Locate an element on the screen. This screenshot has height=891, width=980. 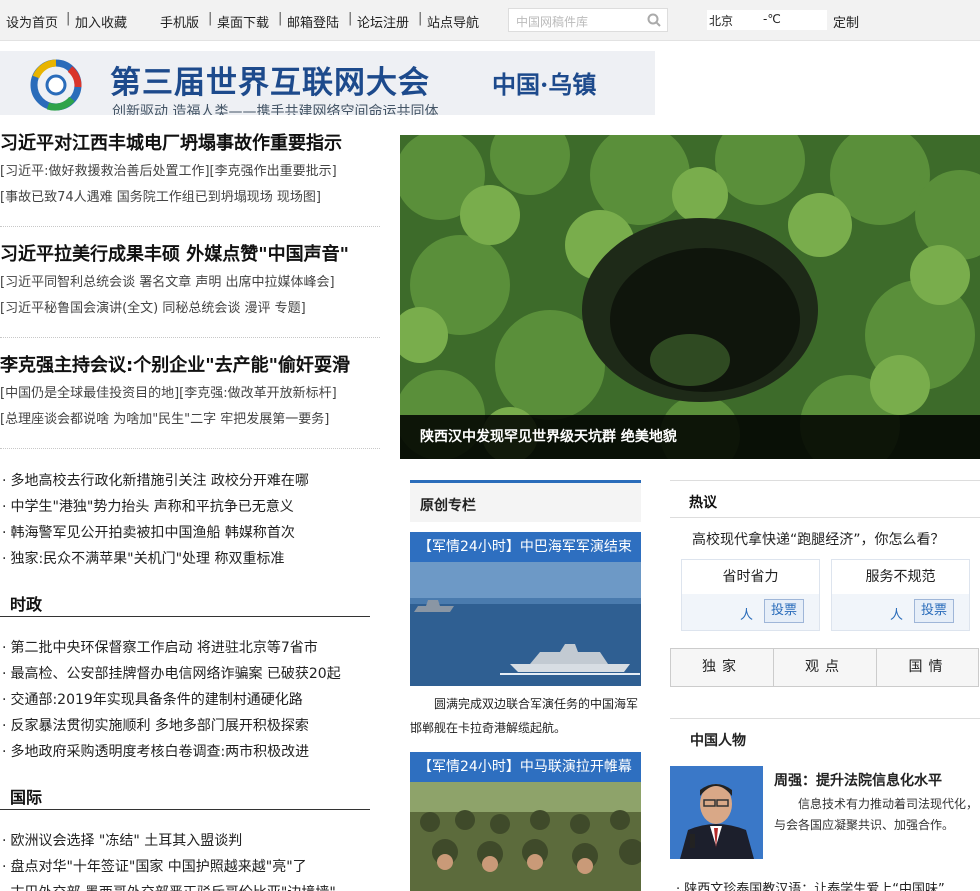
list-item: 韩海警军见公开拍卖被扣中国渔船 韩媒称首次 is located at coordinates (185, 533).